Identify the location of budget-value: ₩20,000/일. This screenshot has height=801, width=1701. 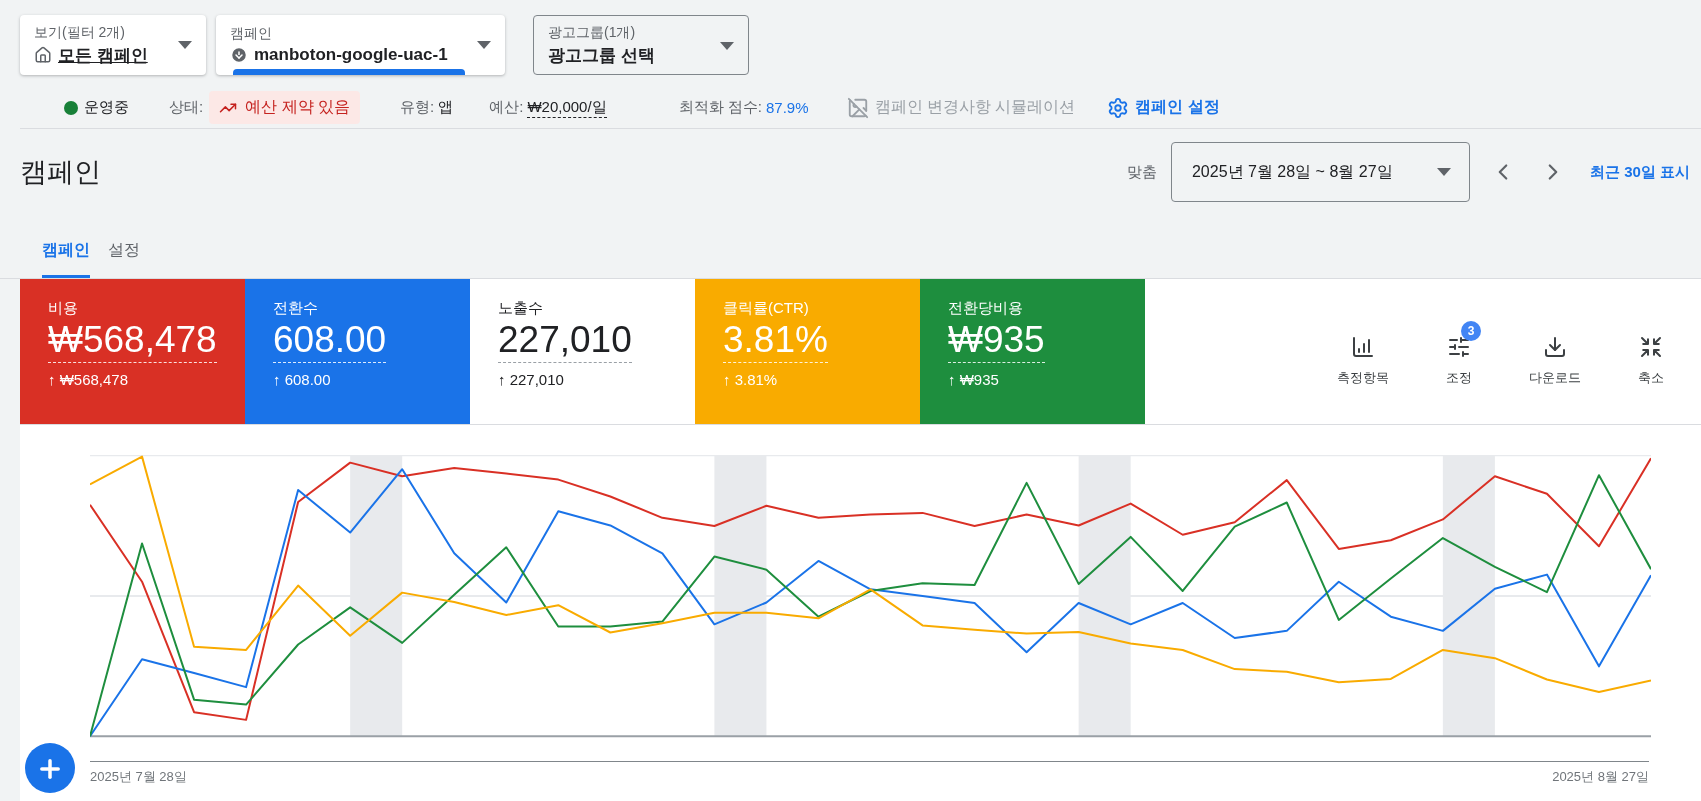
(567, 107).